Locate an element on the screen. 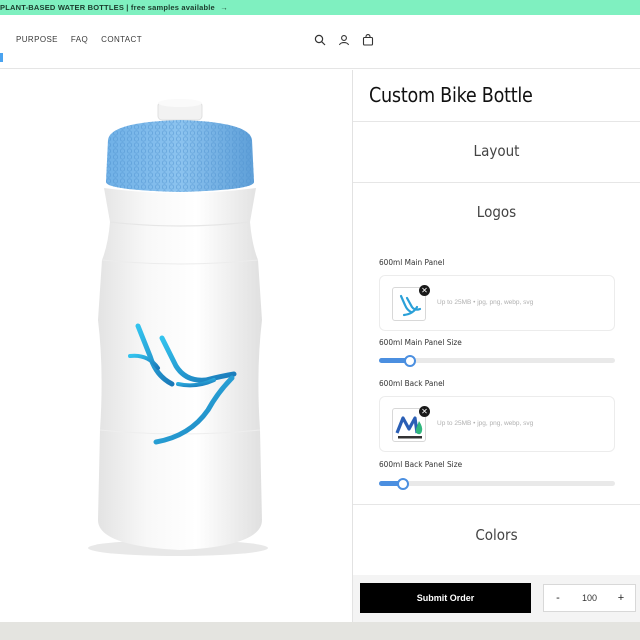 The height and width of the screenshot is (640, 640). main-size-slider is located at coordinates (497, 360).